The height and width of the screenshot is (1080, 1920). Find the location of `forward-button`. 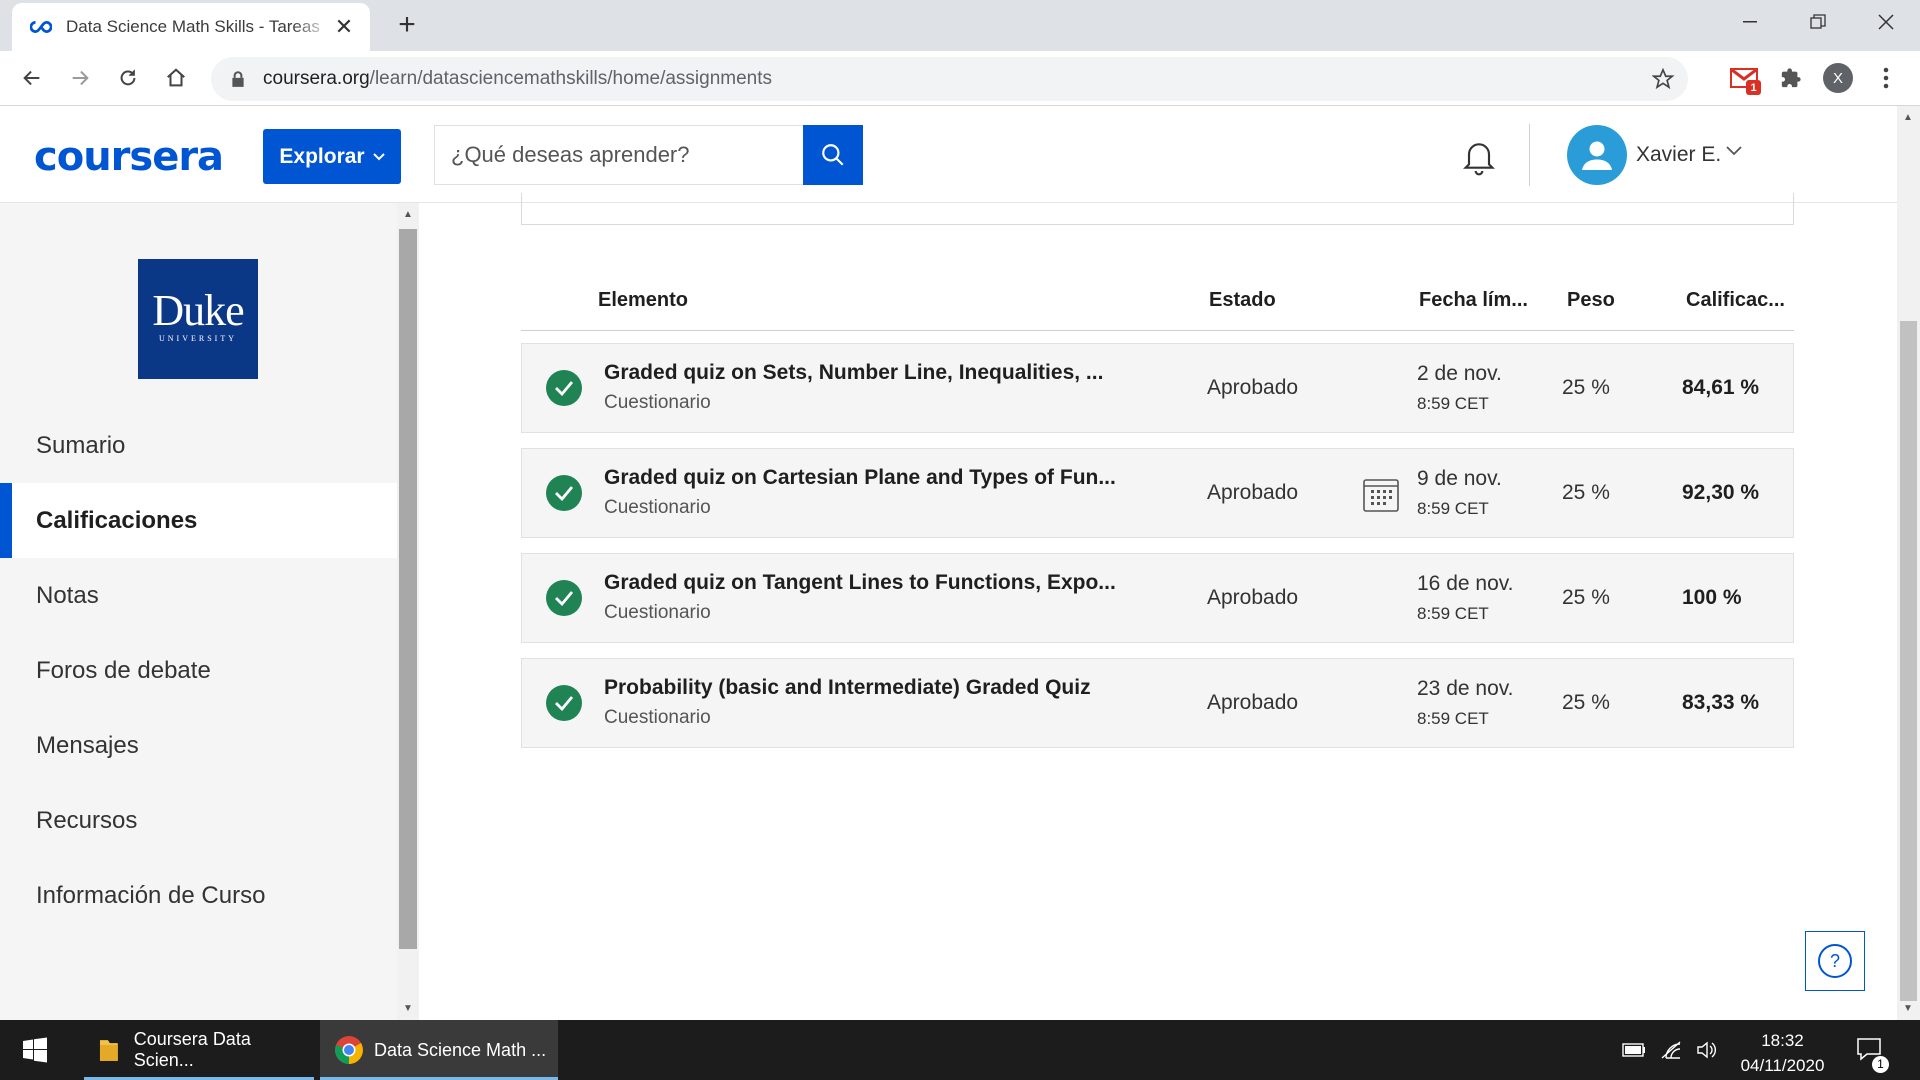

forward-button is located at coordinates (80, 78).